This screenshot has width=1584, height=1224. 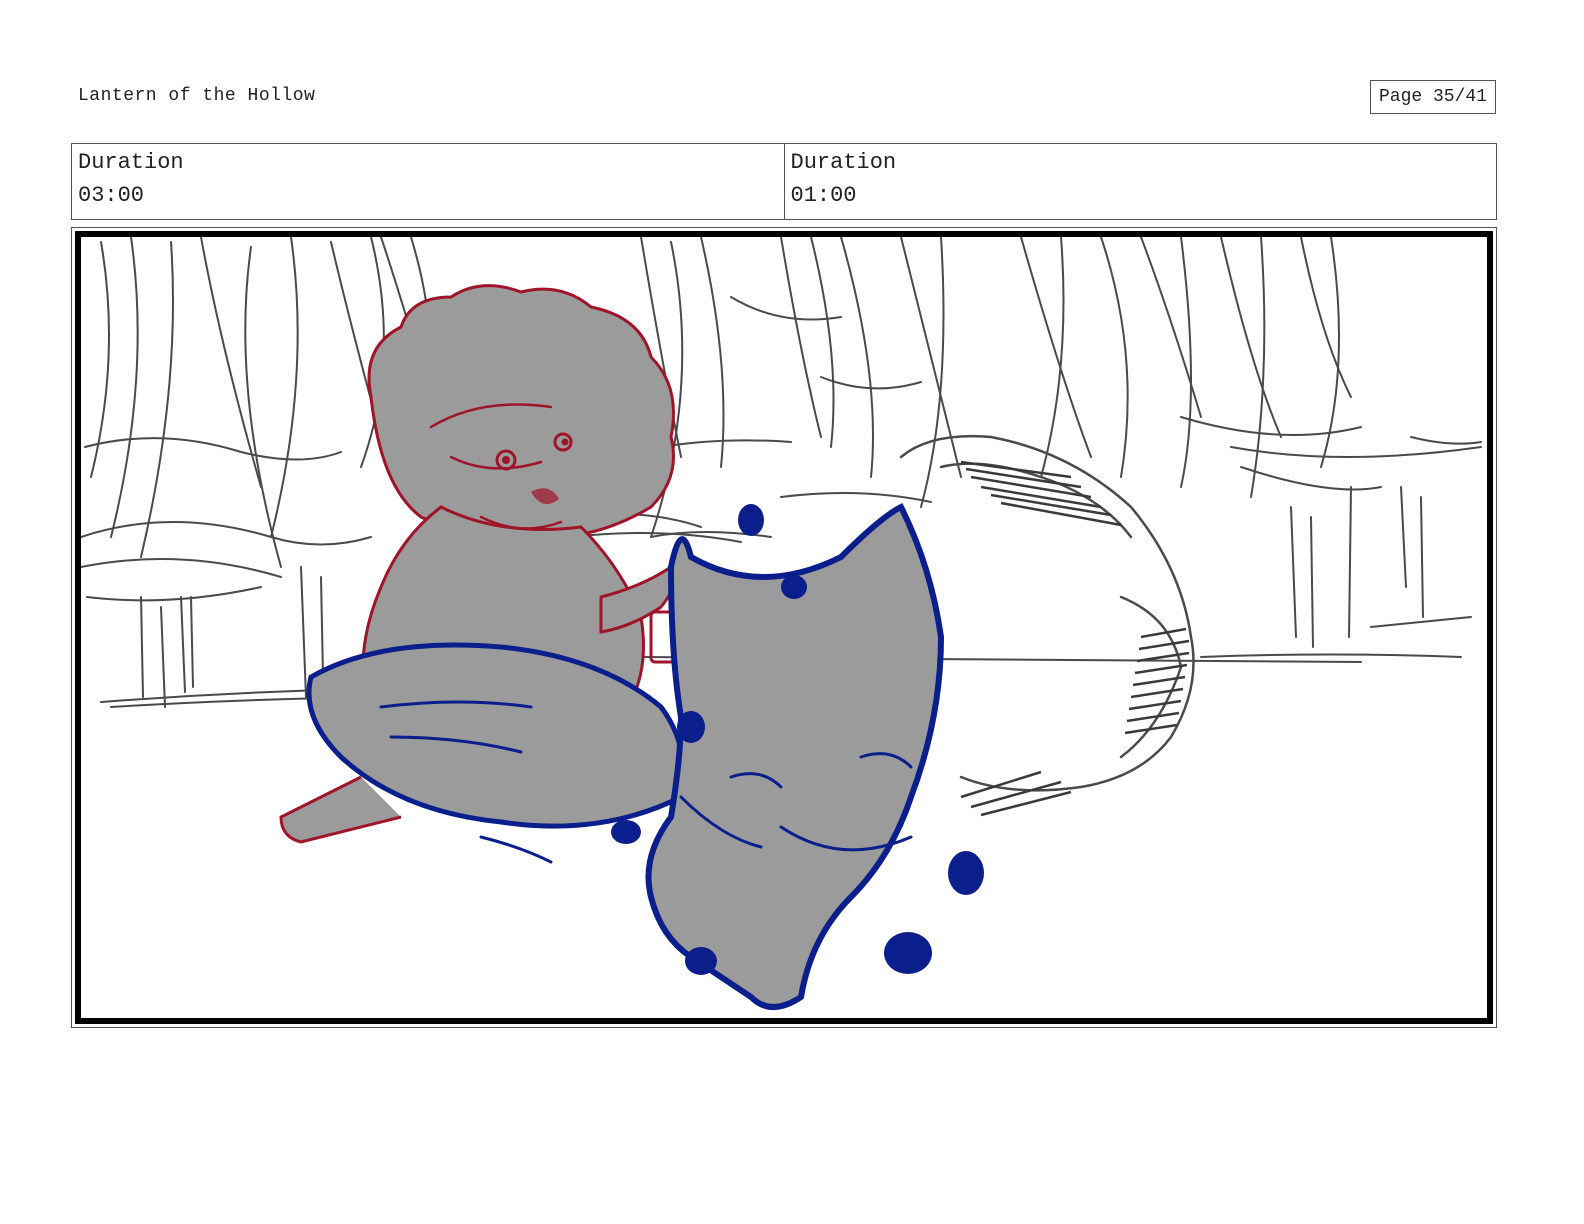 What do you see at coordinates (1075, 638) in the screenshot?
I see `boulder-shading` at bounding box center [1075, 638].